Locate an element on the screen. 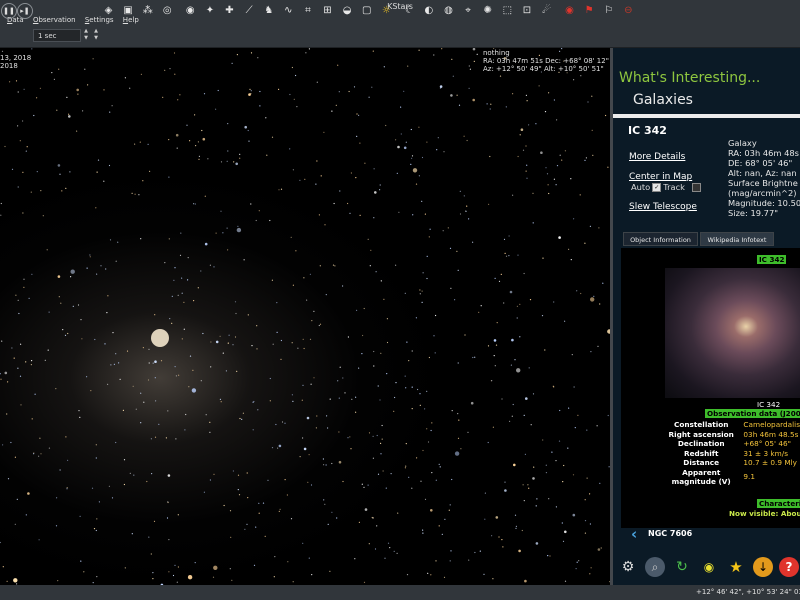  pause-icon: ❚❚ is located at coordinates (9, 11).